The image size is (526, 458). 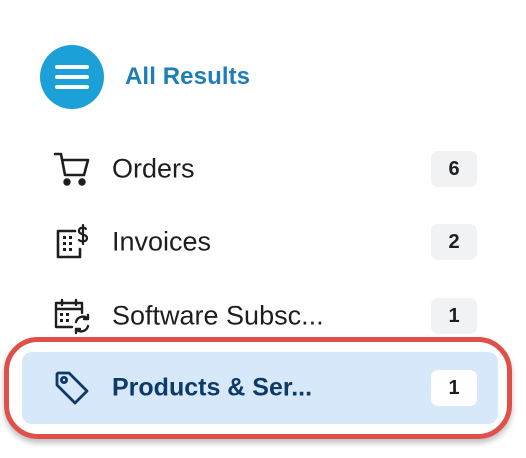 What do you see at coordinates (153, 168) in the screenshot?
I see `nav-item-label: Orders` at bounding box center [153, 168].